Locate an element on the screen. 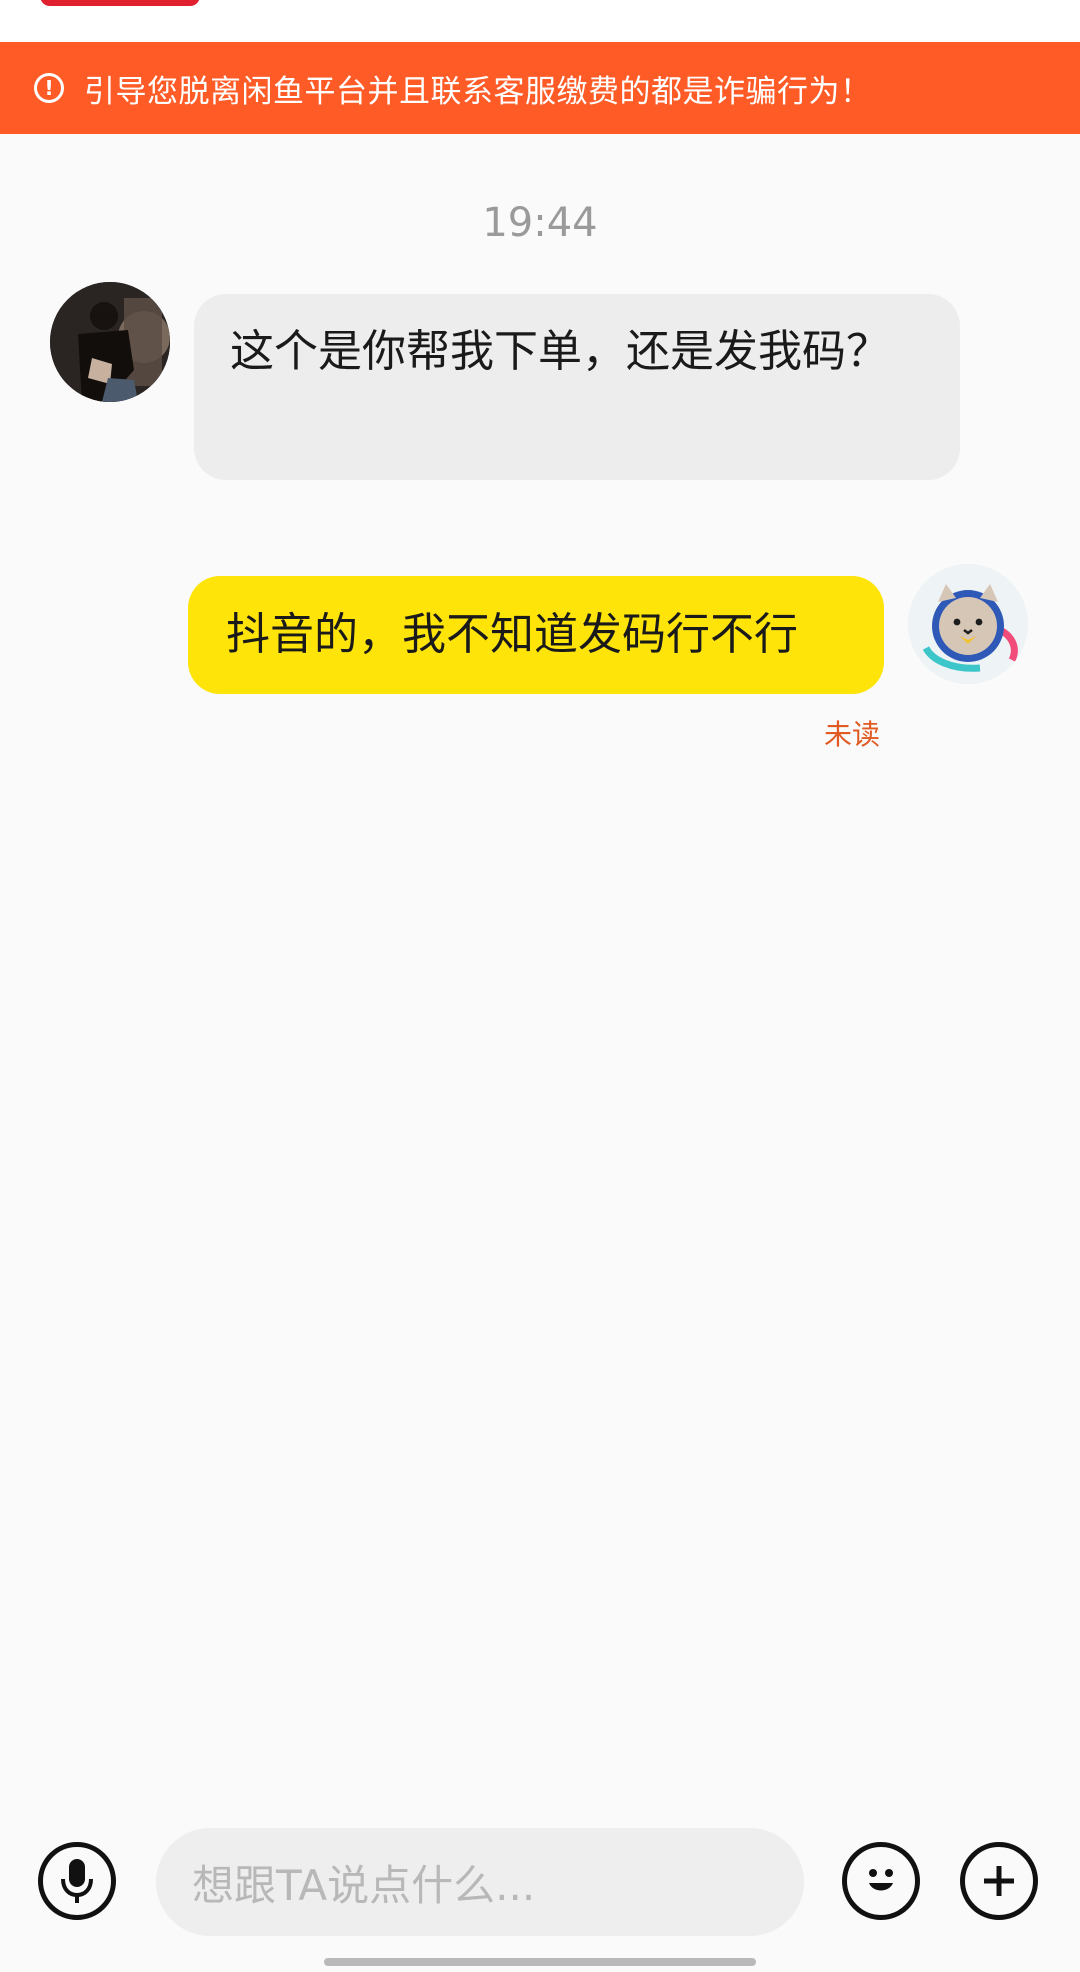  home-indicator is located at coordinates (540, 1962).